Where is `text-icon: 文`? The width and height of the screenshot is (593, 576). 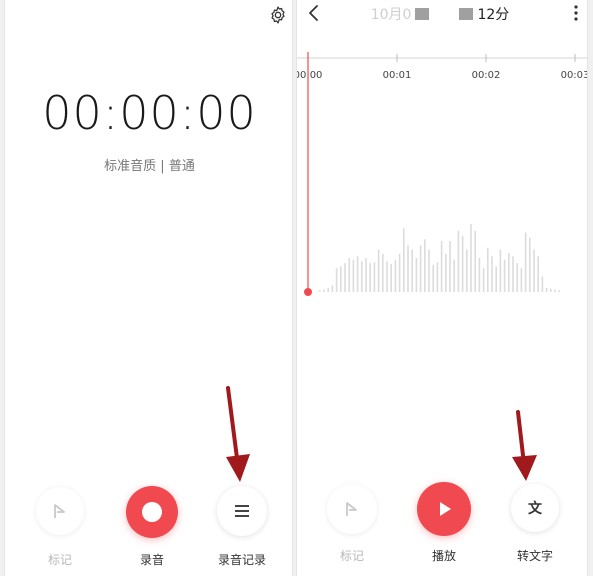 text-icon: 文 is located at coordinates (535, 509).